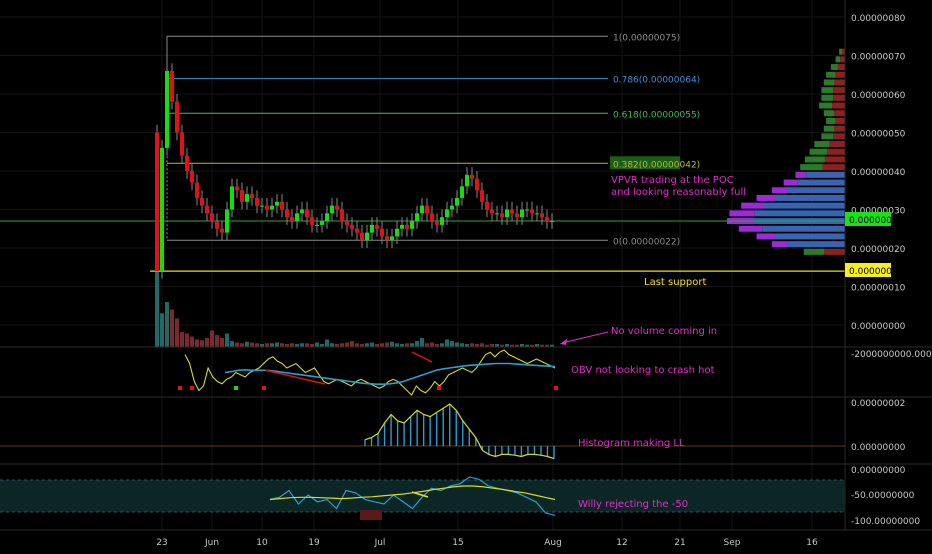 Image resolution: width=932 pixels, height=554 pixels. I want to click on willy-axis-label: -50.00000000, so click(883, 496).